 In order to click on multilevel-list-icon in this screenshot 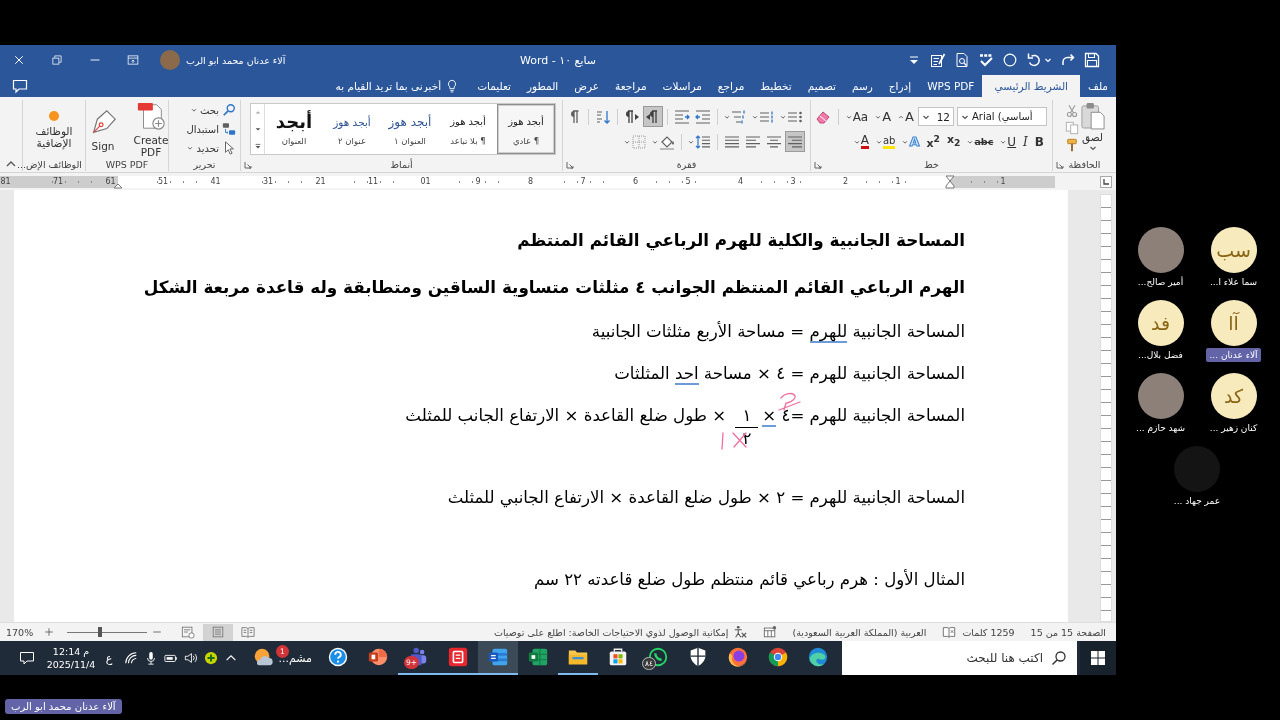, I will do `click(739, 116)`.